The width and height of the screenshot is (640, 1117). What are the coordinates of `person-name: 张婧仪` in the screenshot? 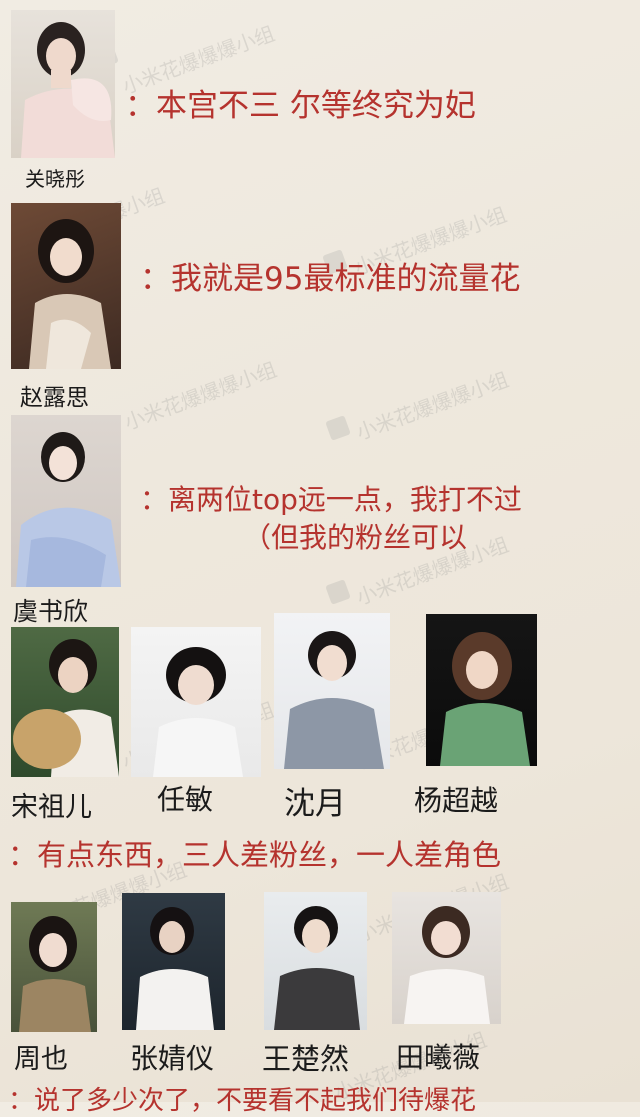 It's located at (172, 1058).